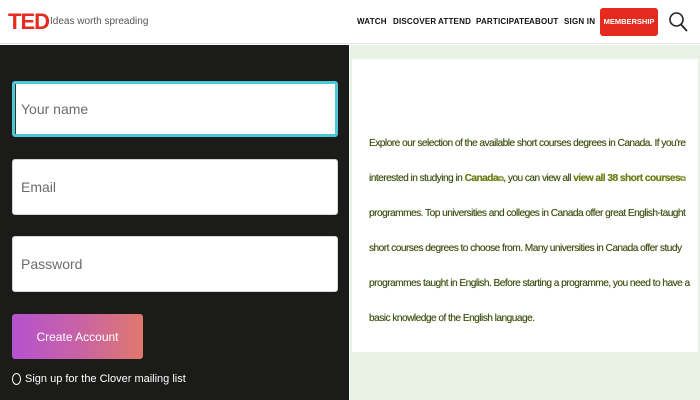 The height and width of the screenshot is (400, 700). I want to click on name-input, so click(175, 109).